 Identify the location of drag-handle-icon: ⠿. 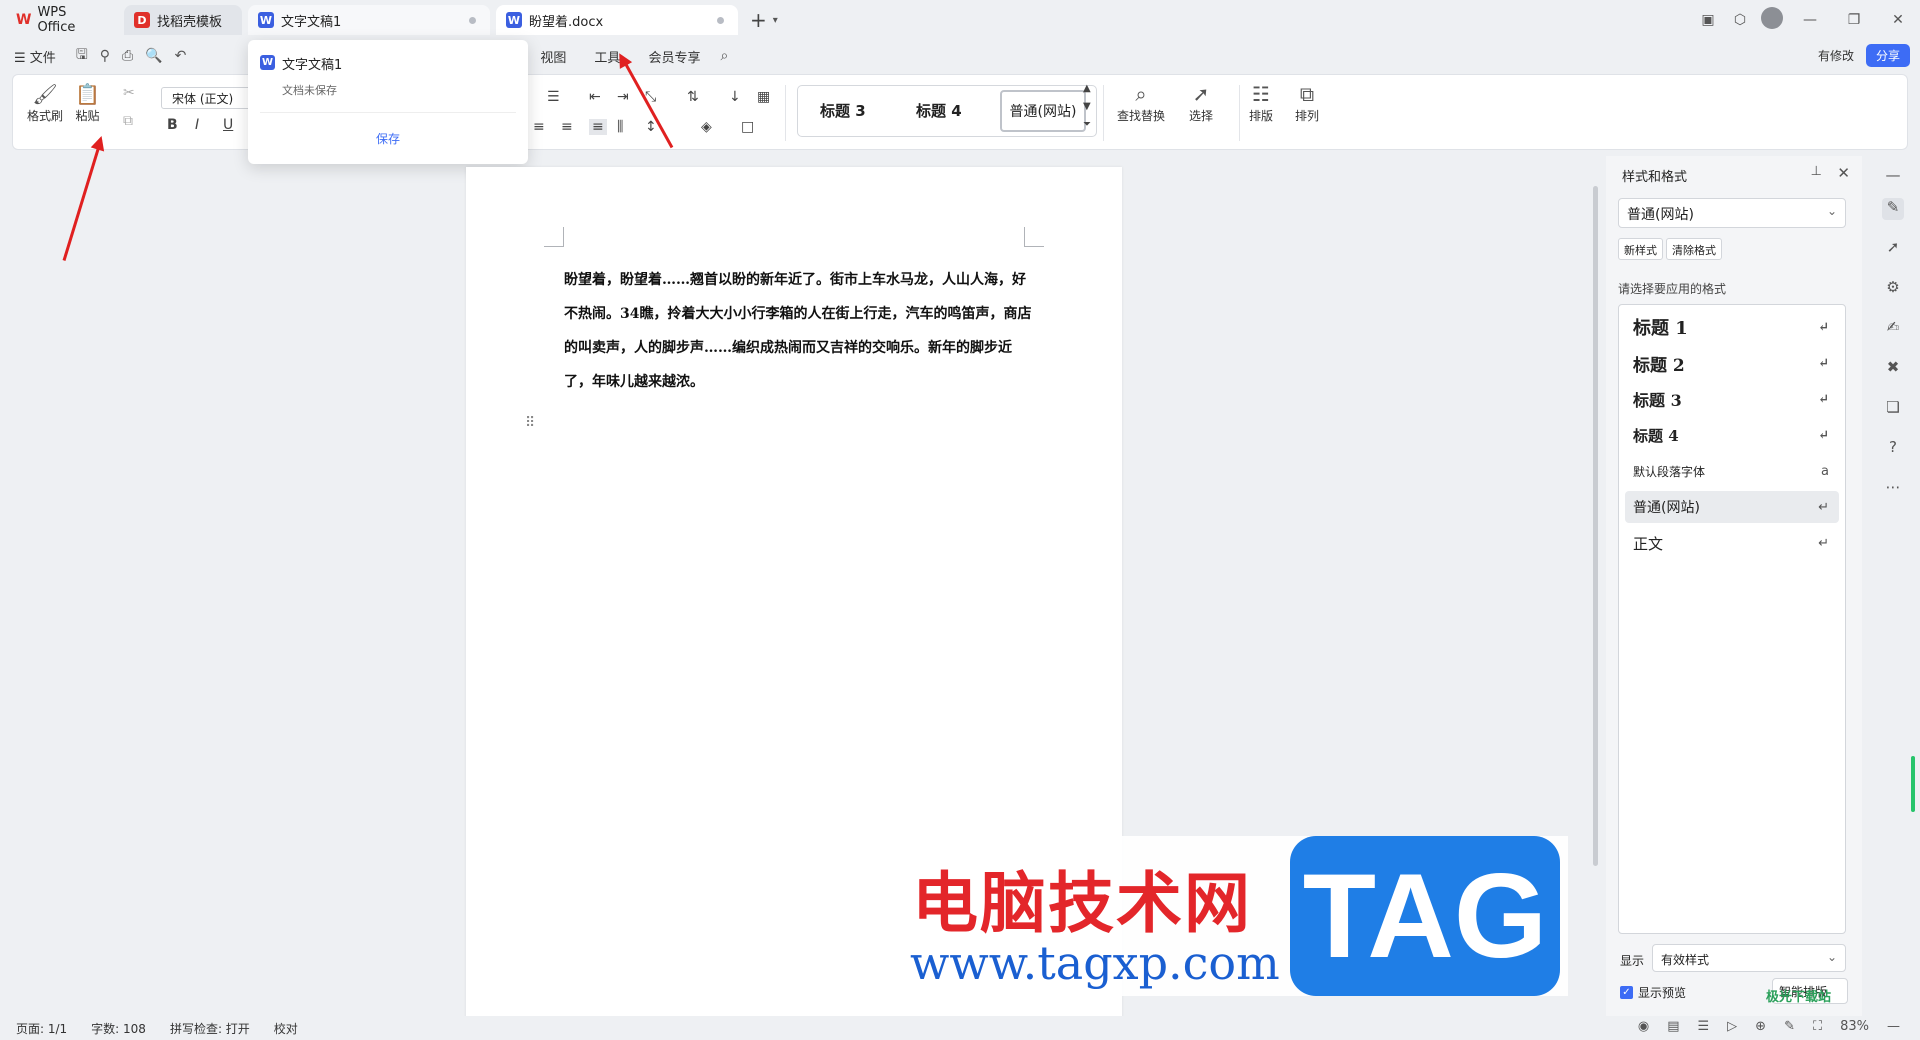
(530, 423).